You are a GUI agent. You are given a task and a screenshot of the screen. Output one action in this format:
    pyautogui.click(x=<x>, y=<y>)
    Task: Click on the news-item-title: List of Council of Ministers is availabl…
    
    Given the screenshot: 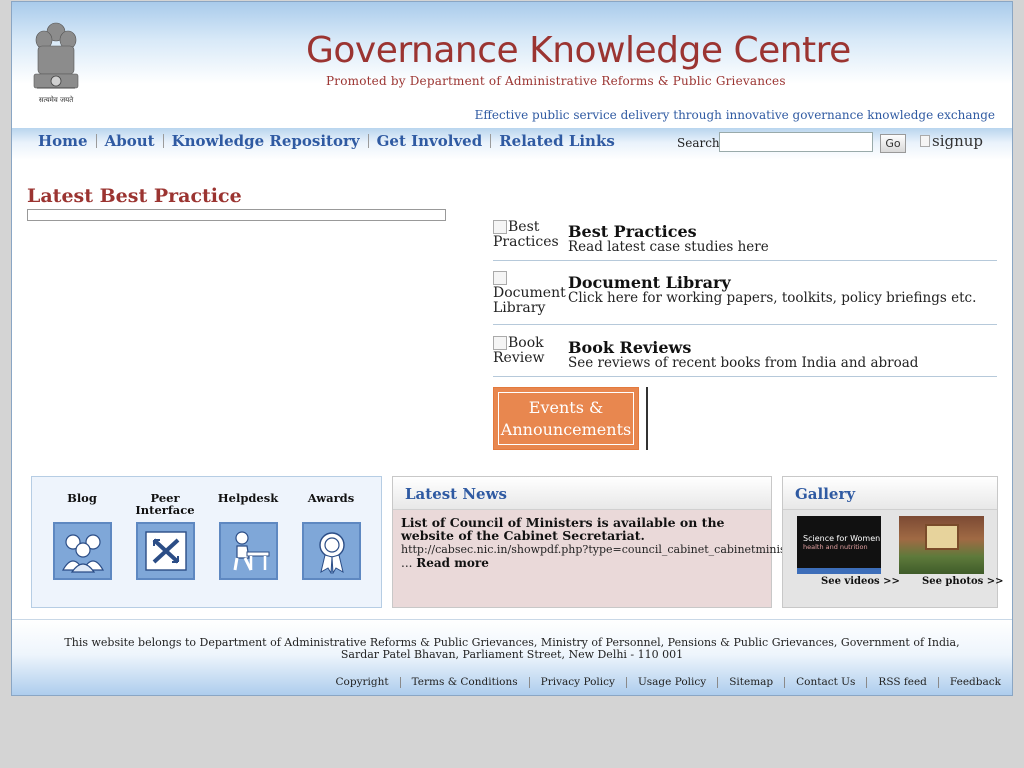 What is the action you would take?
    pyautogui.click(x=563, y=529)
    